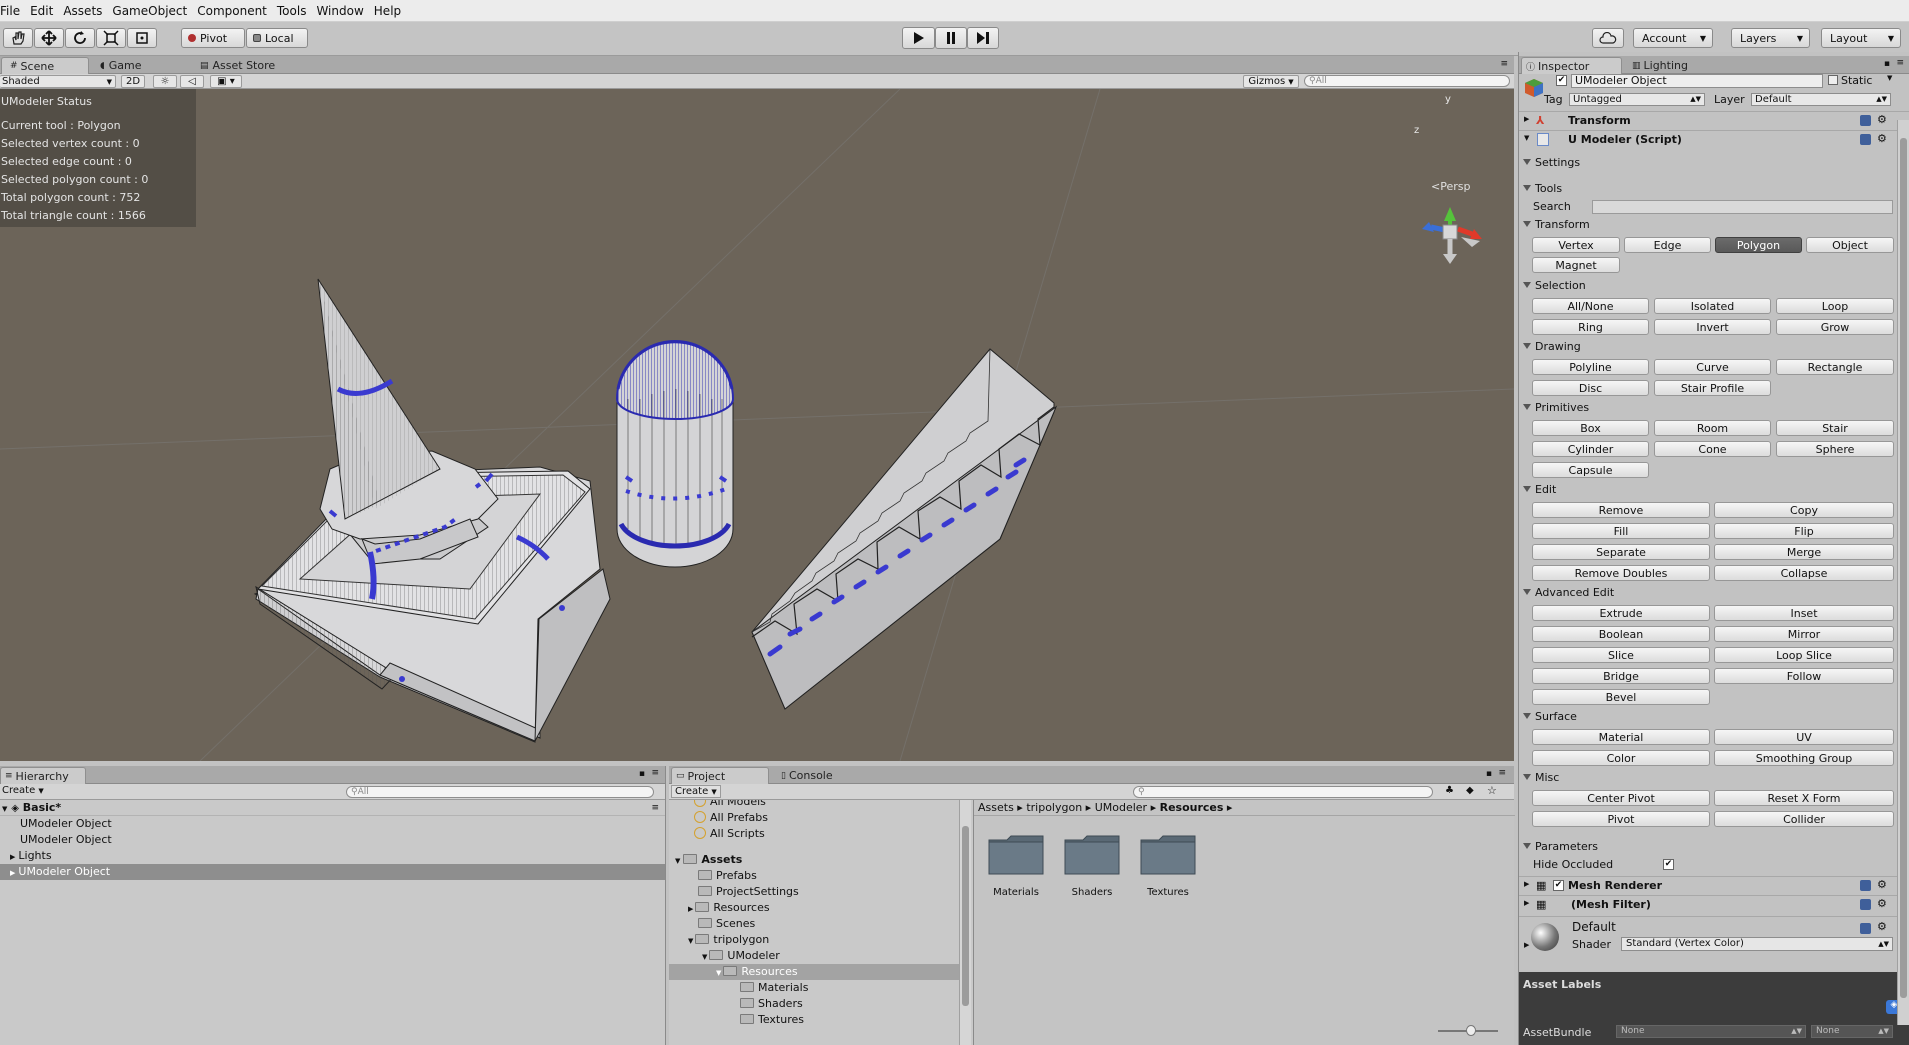 The height and width of the screenshot is (1045, 1909). What do you see at coordinates (1621, 531) in the screenshot?
I see `fill-button: Fill` at bounding box center [1621, 531].